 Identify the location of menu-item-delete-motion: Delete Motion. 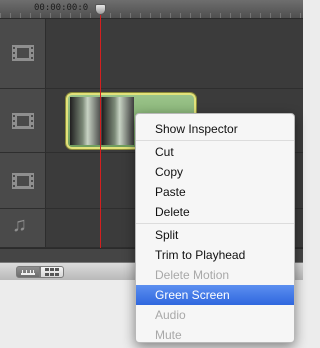
(192, 275).